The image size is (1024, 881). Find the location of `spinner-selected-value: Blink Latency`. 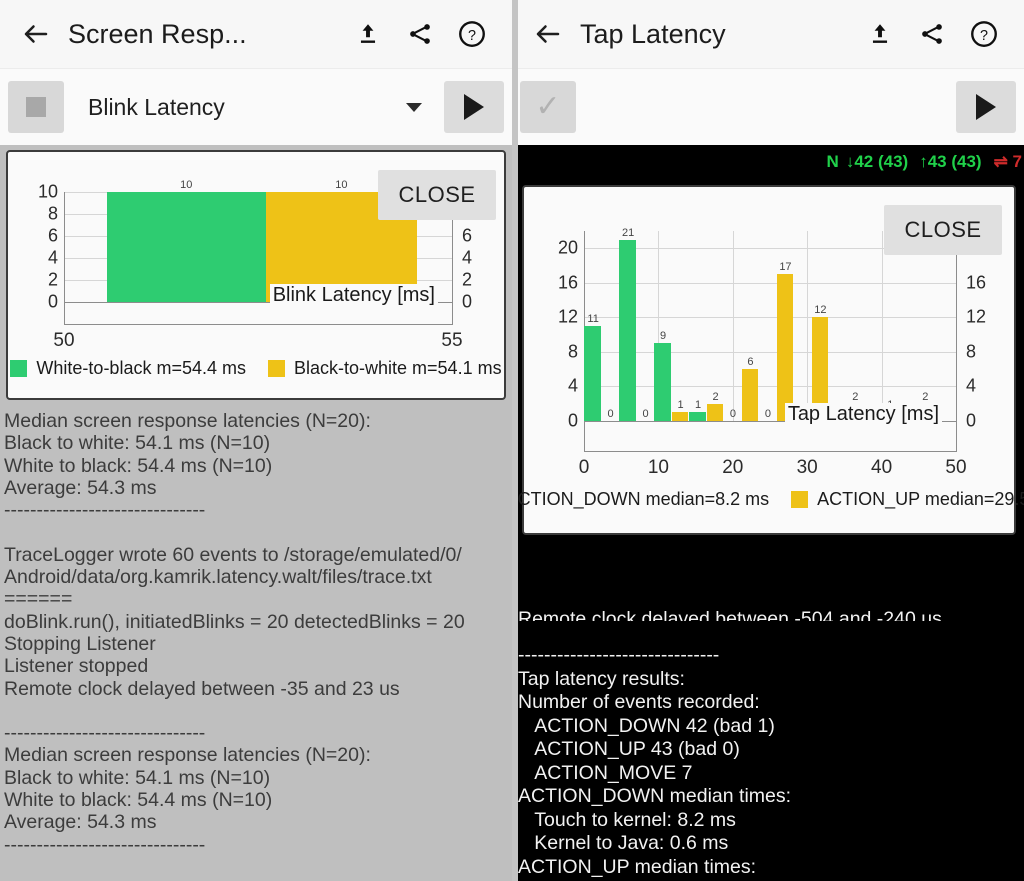

spinner-selected-value: Blink Latency is located at coordinates (156, 106).